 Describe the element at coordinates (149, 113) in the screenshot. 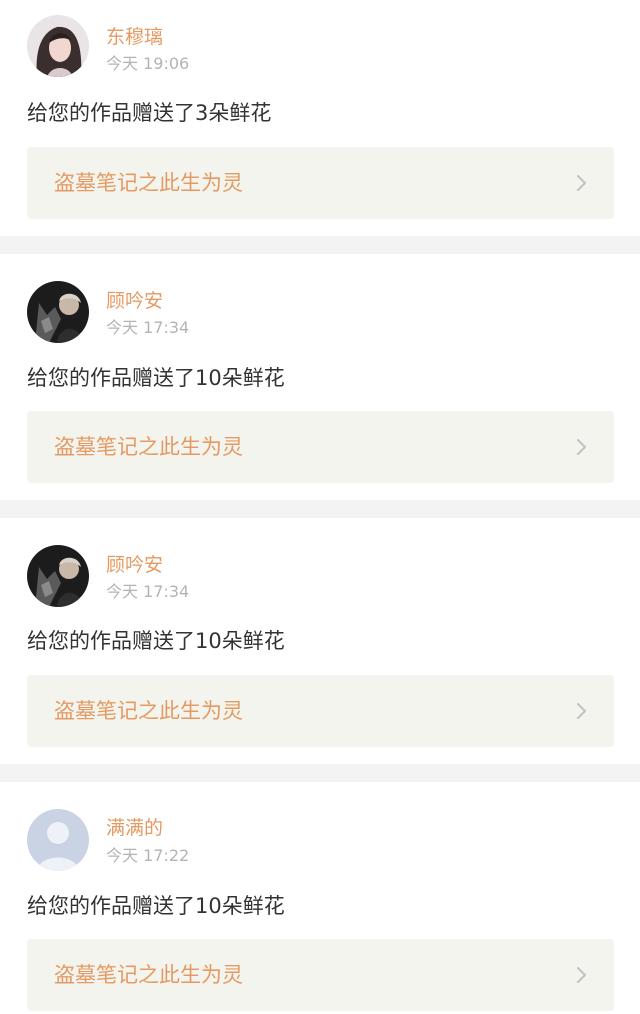

I see `notification-message: 给您的作品赠送了3朵鲜花` at that location.